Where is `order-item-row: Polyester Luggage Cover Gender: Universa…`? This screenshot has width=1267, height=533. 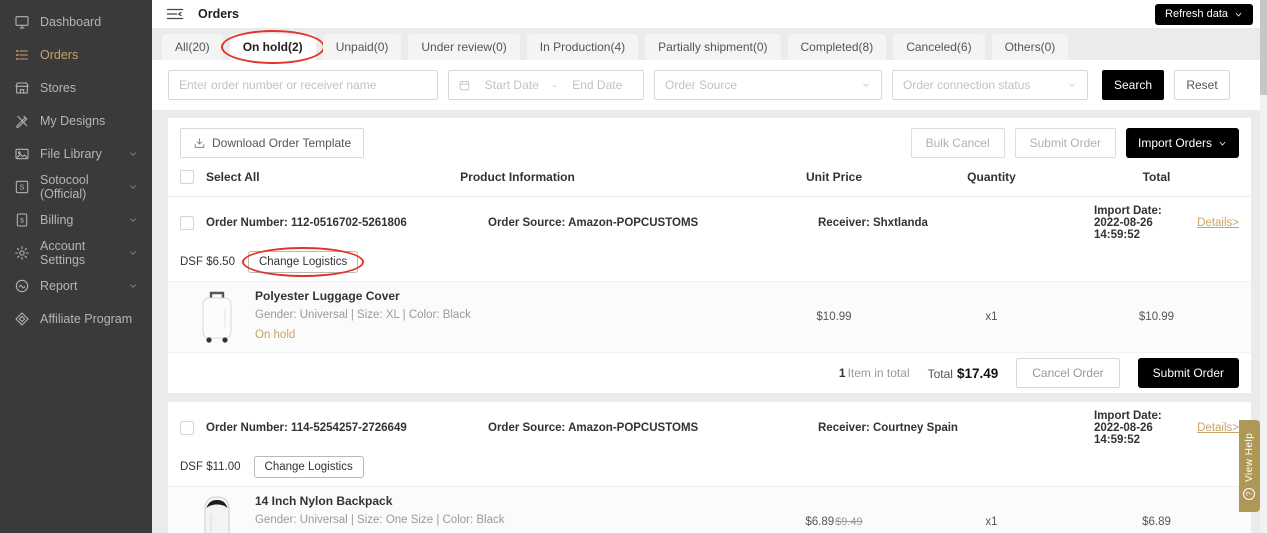 order-item-row: Polyester Luggage Cover Gender: Universa… is located at coordinates (709, 317).